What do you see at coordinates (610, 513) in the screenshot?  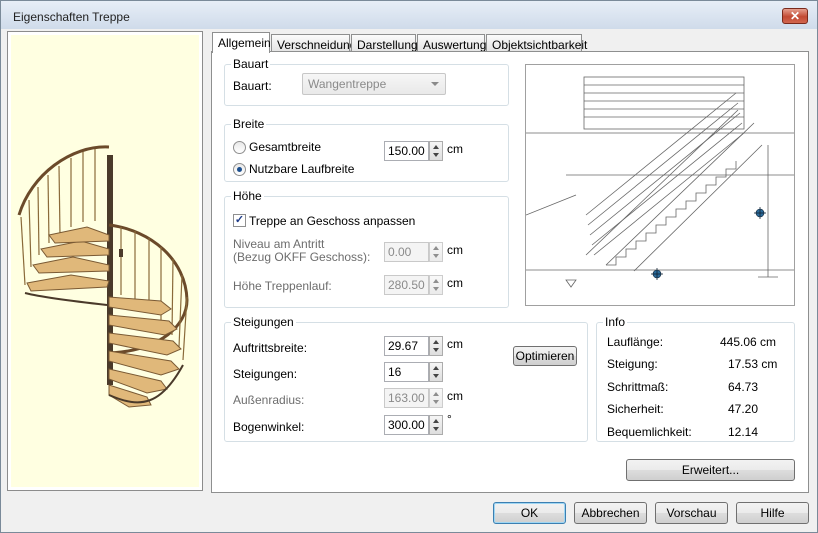 I see `abbrechen-button: Abbrechen` at bounding box center [610, 513].